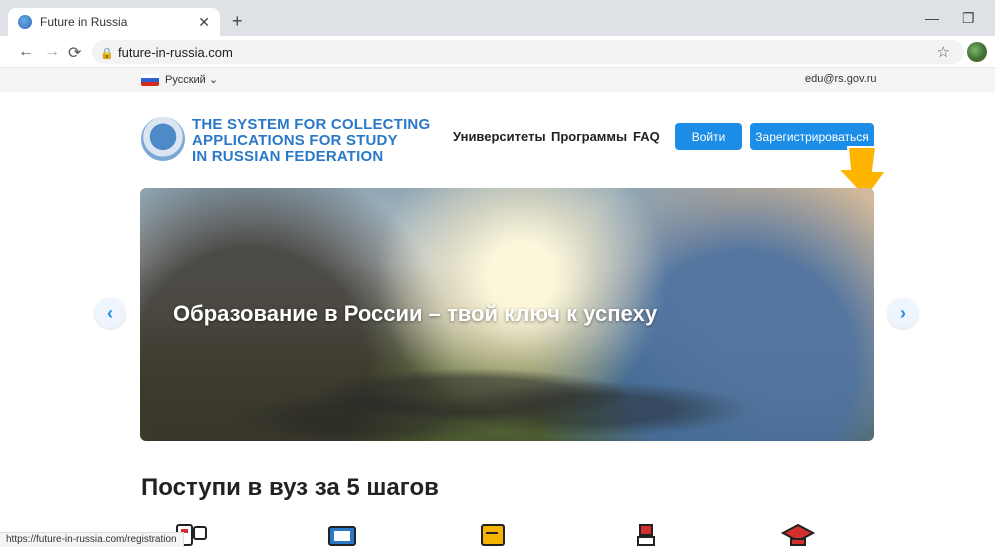  Describe the element at coordinates (968, 18) in the screenshot. I see `restore-icon: ❐` at that location.